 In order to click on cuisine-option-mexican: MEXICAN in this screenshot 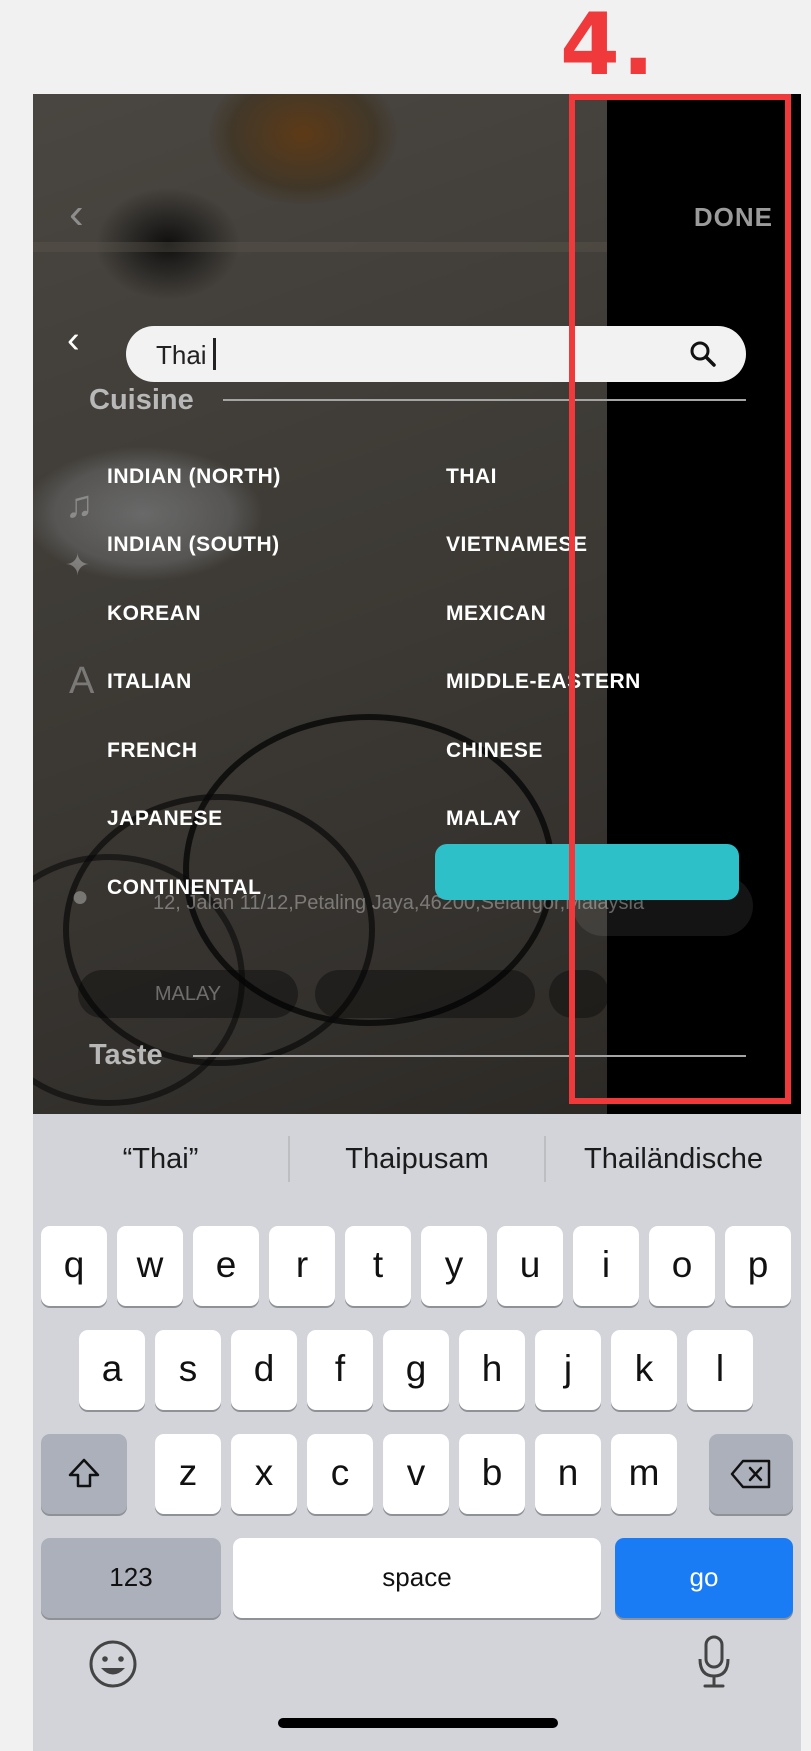, I will do `click(496, 614)`.